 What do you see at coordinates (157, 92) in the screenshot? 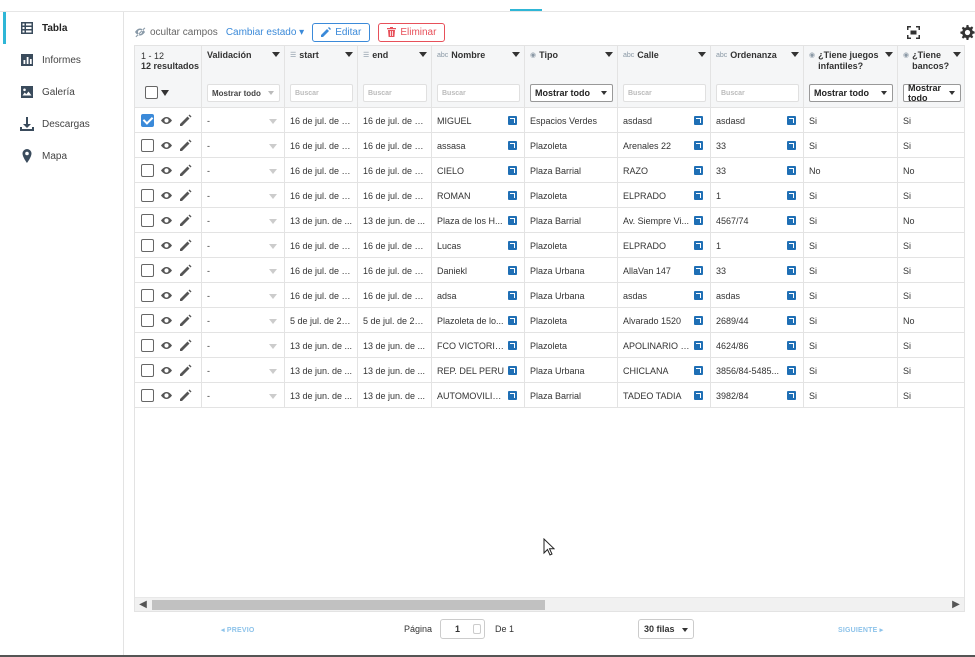
I see `select-all` at bounding box center [157, 92].